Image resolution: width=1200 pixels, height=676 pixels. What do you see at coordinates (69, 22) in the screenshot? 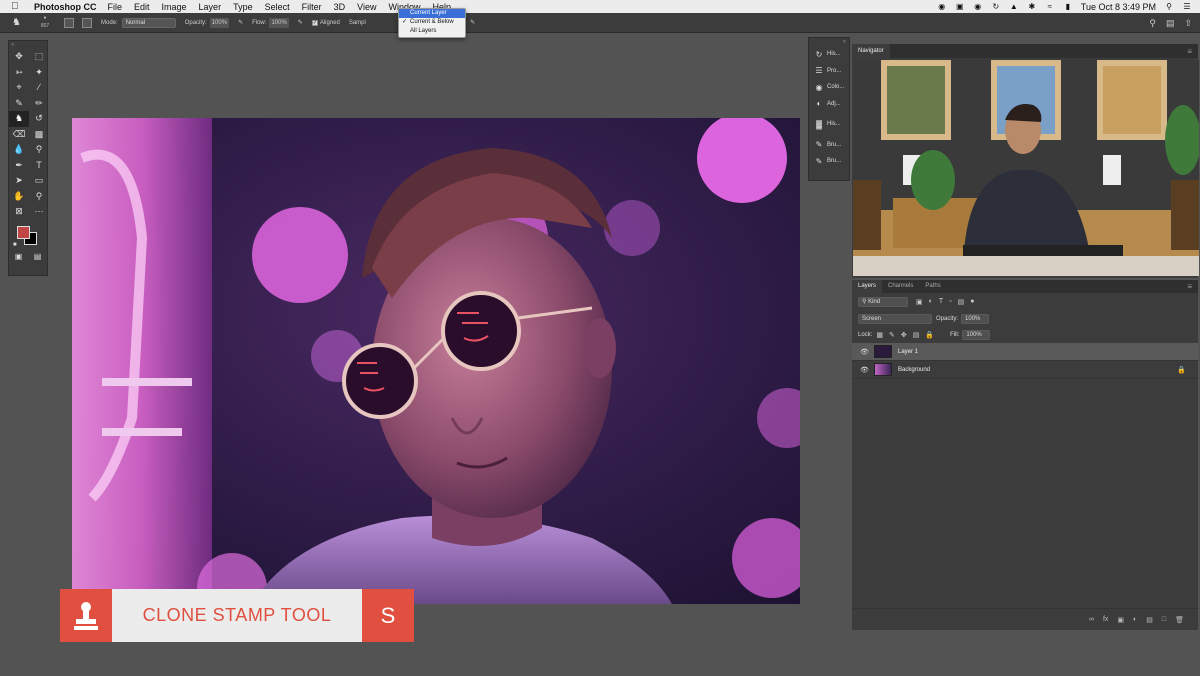
I see `brush-settings-icon` at bounding box center [69, 22].